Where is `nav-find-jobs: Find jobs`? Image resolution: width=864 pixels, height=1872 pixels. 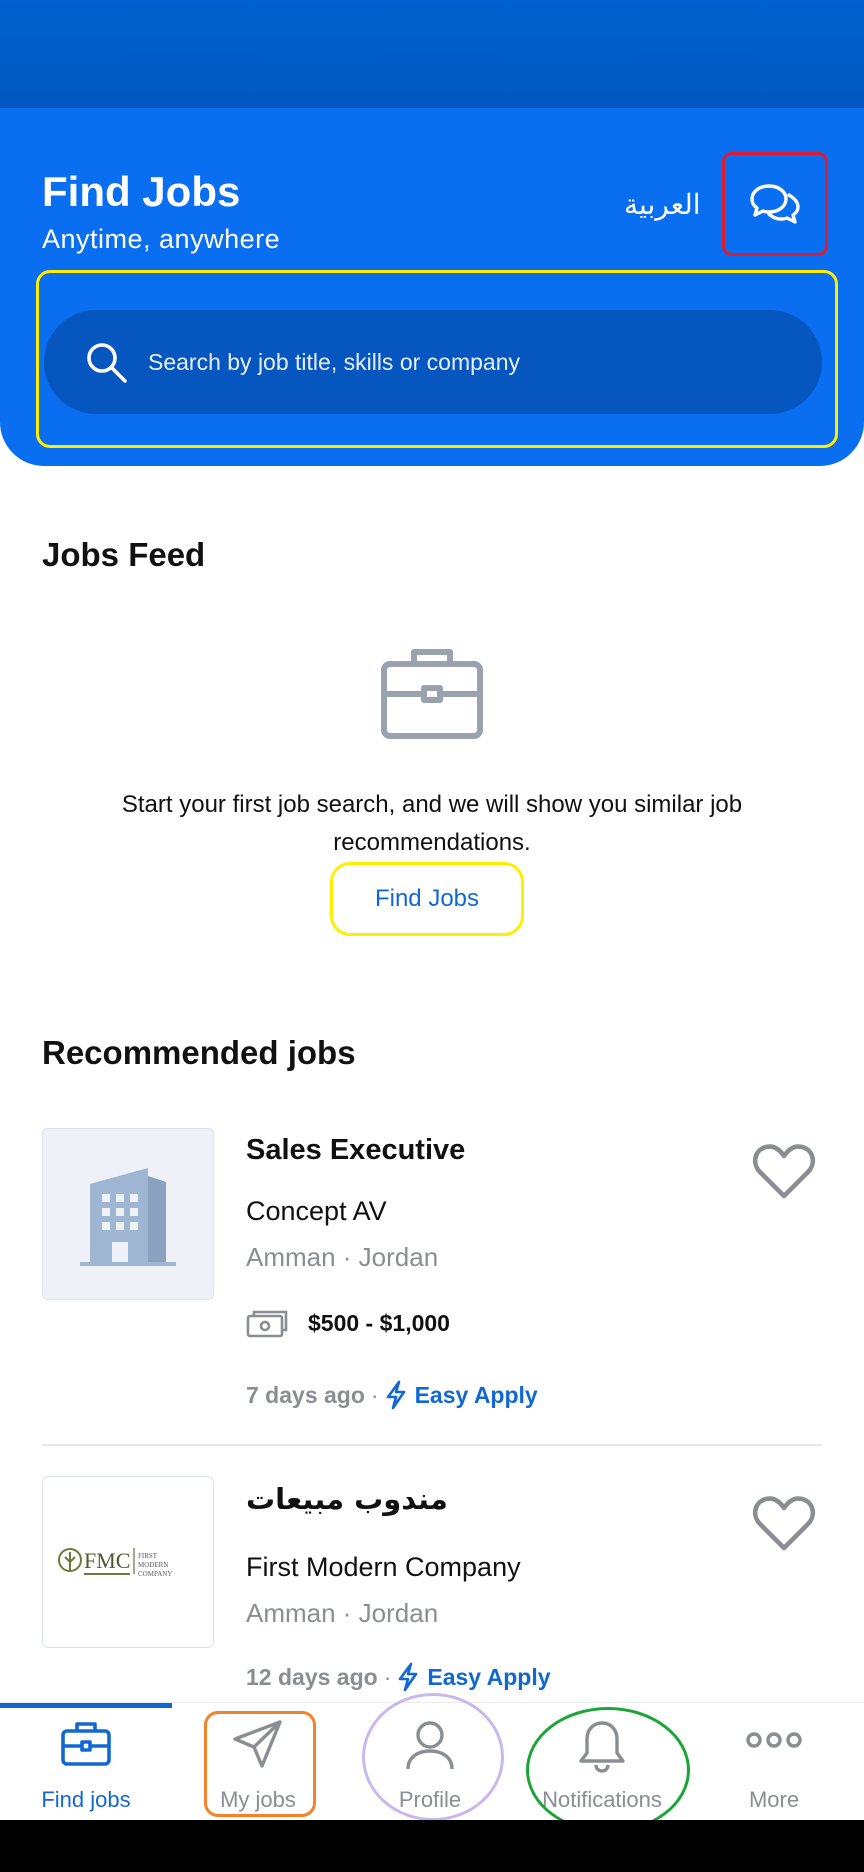
nav-find-jobs: Find jobs is located at coordinates (86, 1762).